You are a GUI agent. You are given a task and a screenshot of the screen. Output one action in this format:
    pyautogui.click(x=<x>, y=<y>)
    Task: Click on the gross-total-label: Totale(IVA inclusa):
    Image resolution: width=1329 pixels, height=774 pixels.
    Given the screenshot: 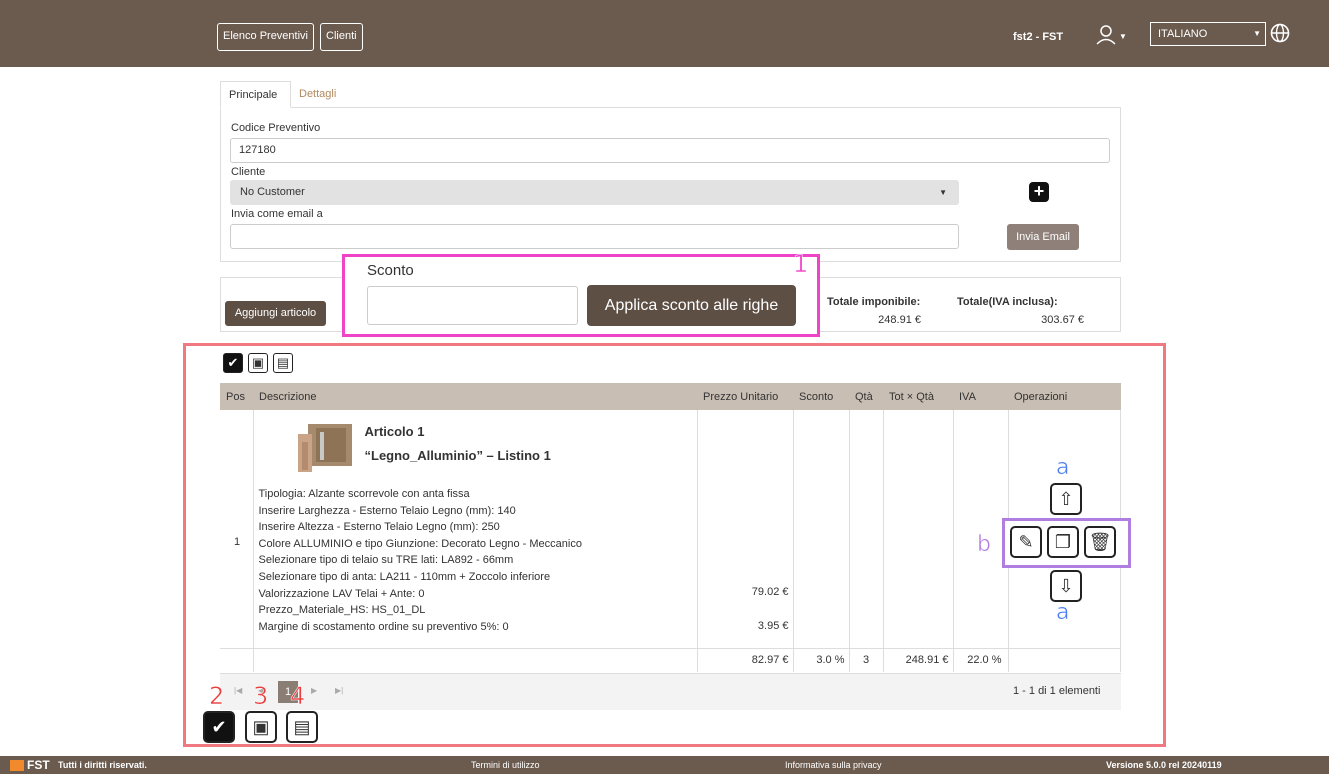 What is the action you would take?
    pyautogui.click(x=1007, y=302)
    